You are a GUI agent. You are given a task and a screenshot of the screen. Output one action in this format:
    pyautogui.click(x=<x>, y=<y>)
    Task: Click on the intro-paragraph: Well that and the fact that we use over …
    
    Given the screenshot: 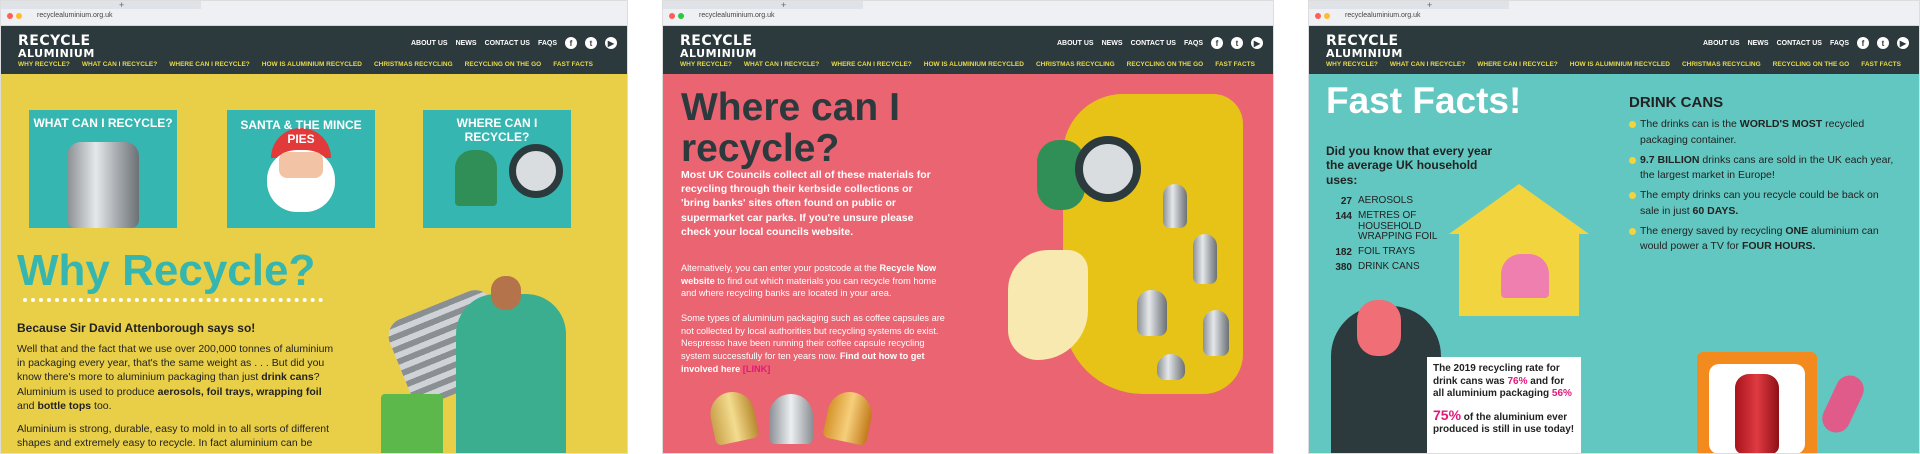 What is the action you would take?
    pyautogui.click(x=175, y=377)
    